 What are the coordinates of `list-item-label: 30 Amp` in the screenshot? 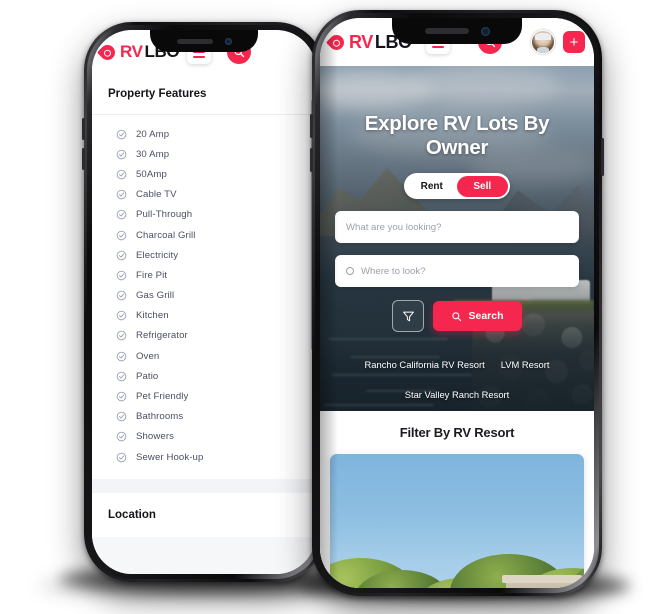 It's located at (153, 154).